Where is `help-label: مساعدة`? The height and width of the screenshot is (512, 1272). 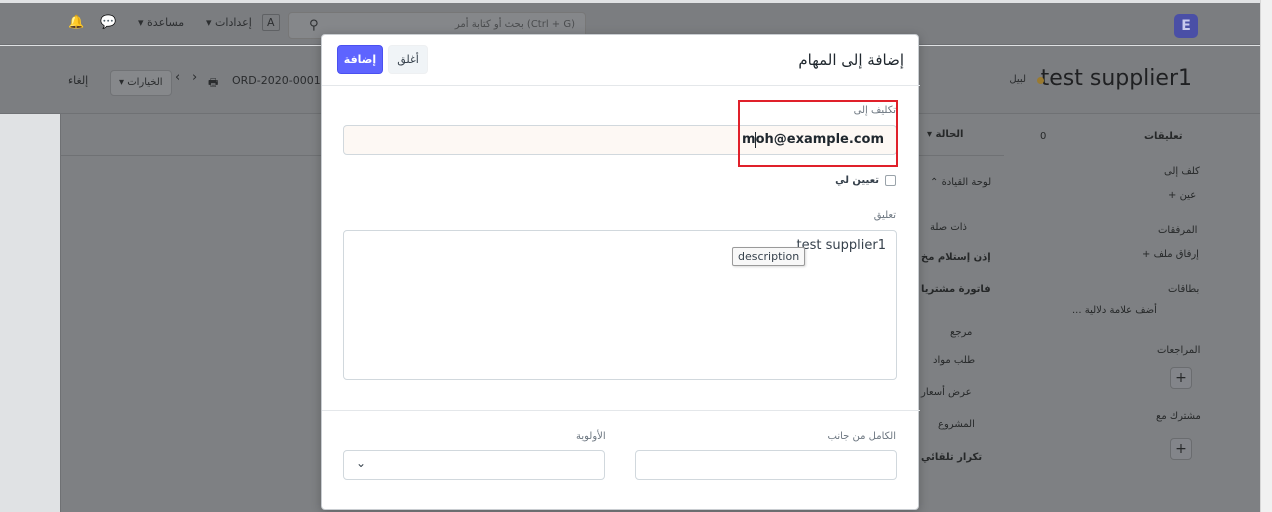 help-label: مساعدة is located at coordinates (166, 22).